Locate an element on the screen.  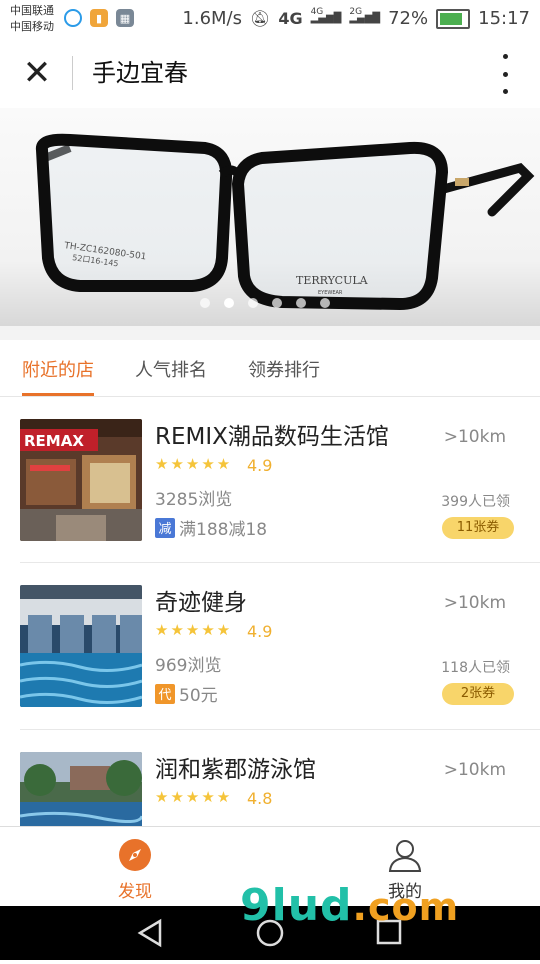
title-divider is located at coordinates (72, 73).